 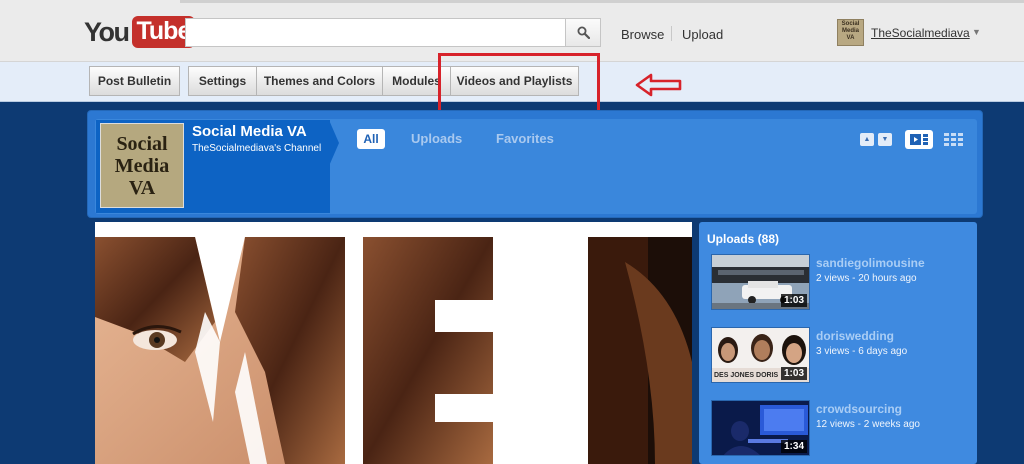 What do you see at coordinates (866, 278) in the screenshot?
I see `video-meta: 2 views - 20 hours ago` at bounding box center [866, 278].